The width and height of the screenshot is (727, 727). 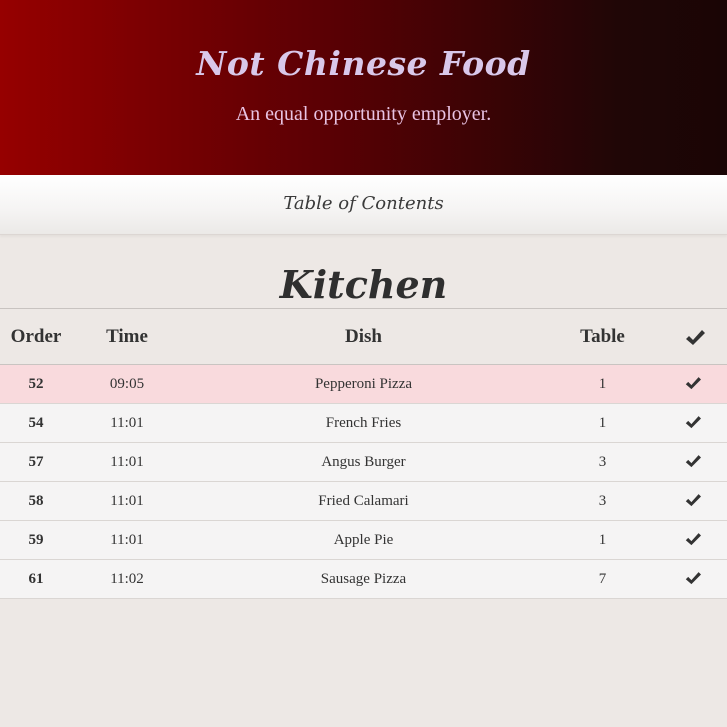 I want to click on table-row: 52 09:05 Pepperoni Pizza 1, so click(x=363, y=384).